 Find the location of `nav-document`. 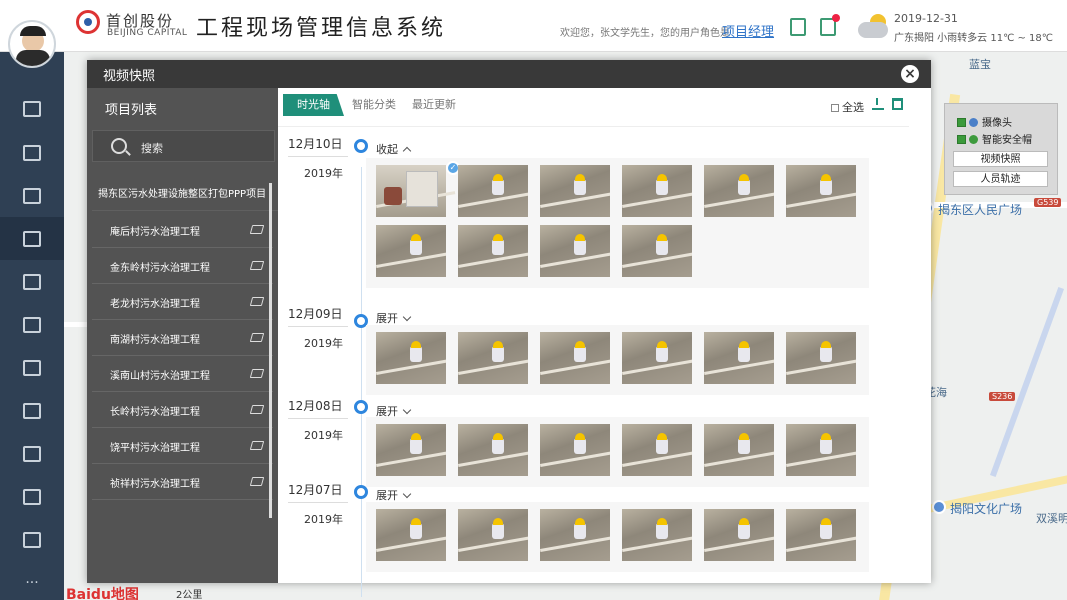

nav-document is located at coordinates (32, 324).